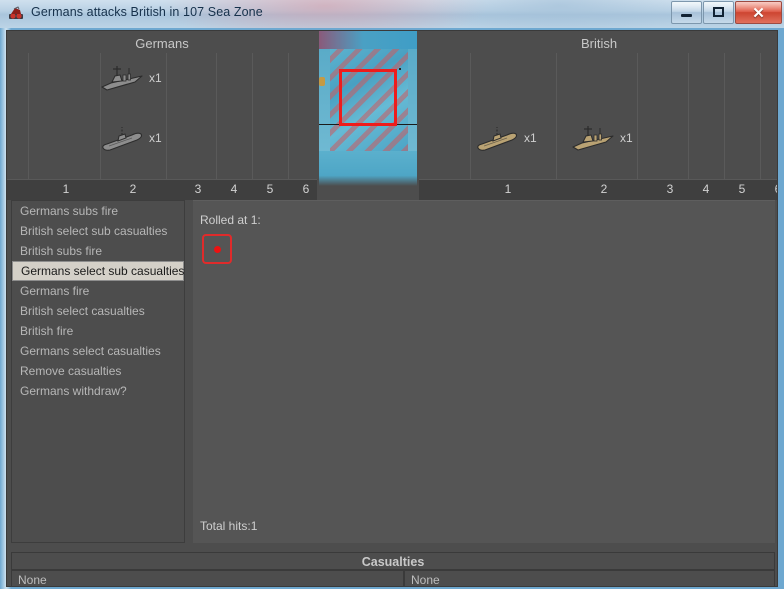 The height and width of the screenshot is (589, 784). I want to click on close-button: ✕, so click(758, 12).